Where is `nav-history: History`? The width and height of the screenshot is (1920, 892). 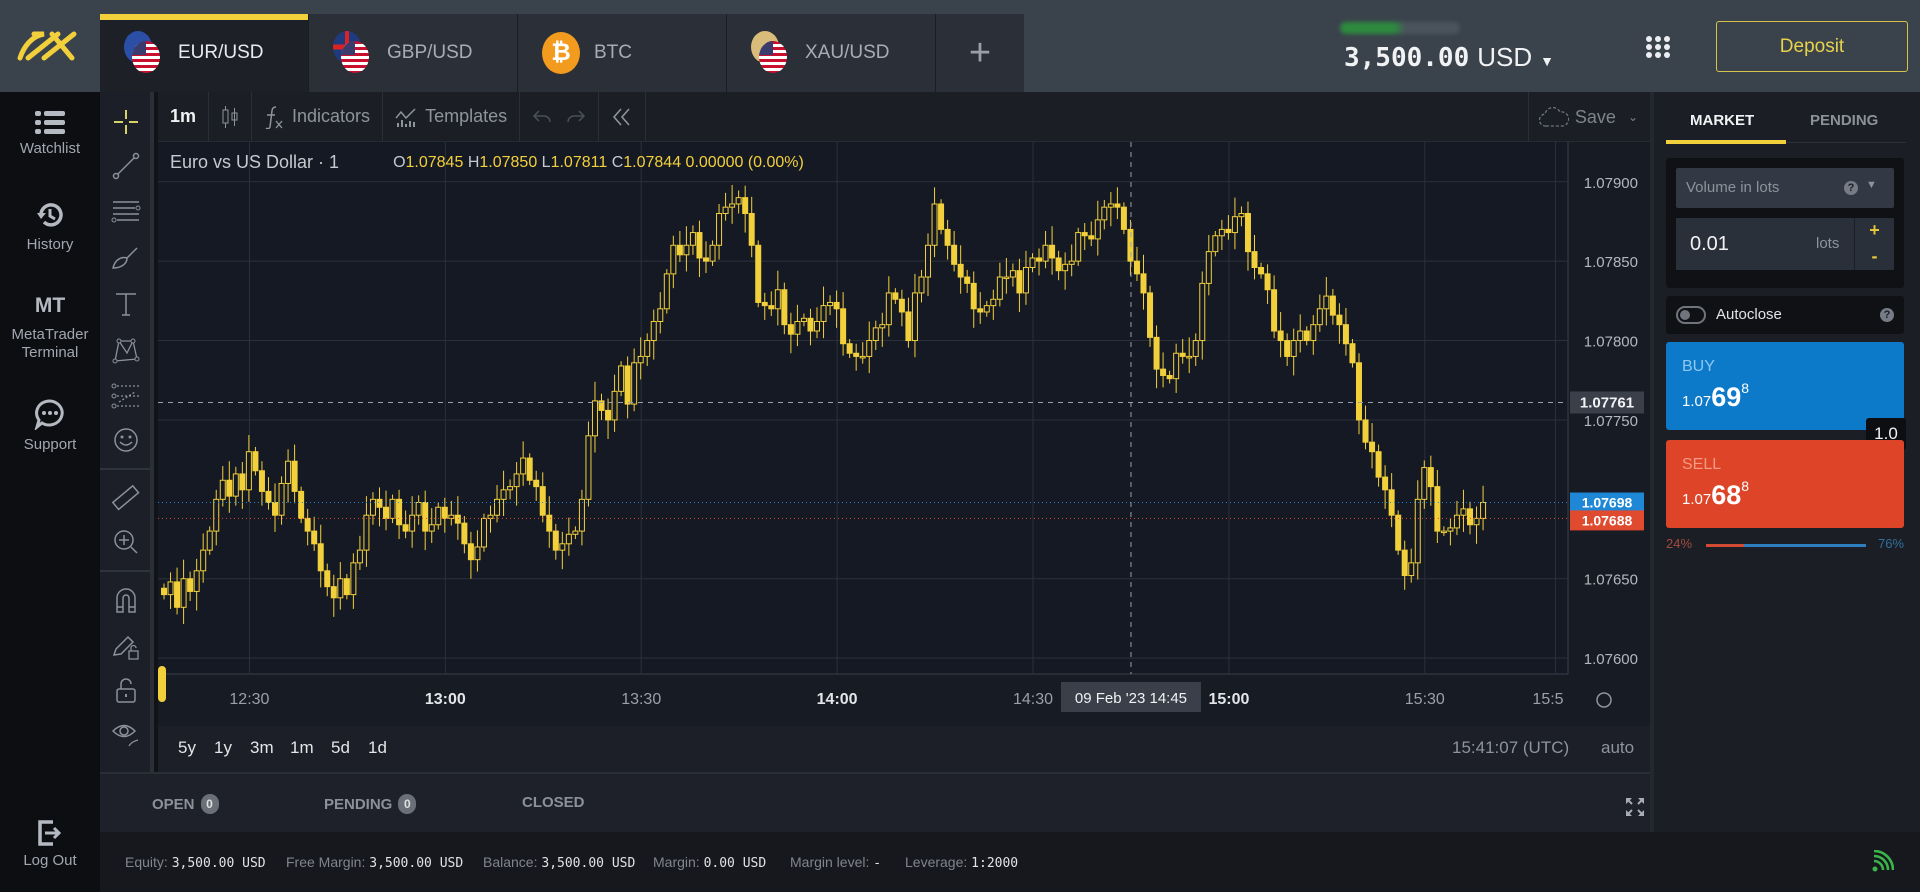 nav-history: History is located at coordinates (50, 227).